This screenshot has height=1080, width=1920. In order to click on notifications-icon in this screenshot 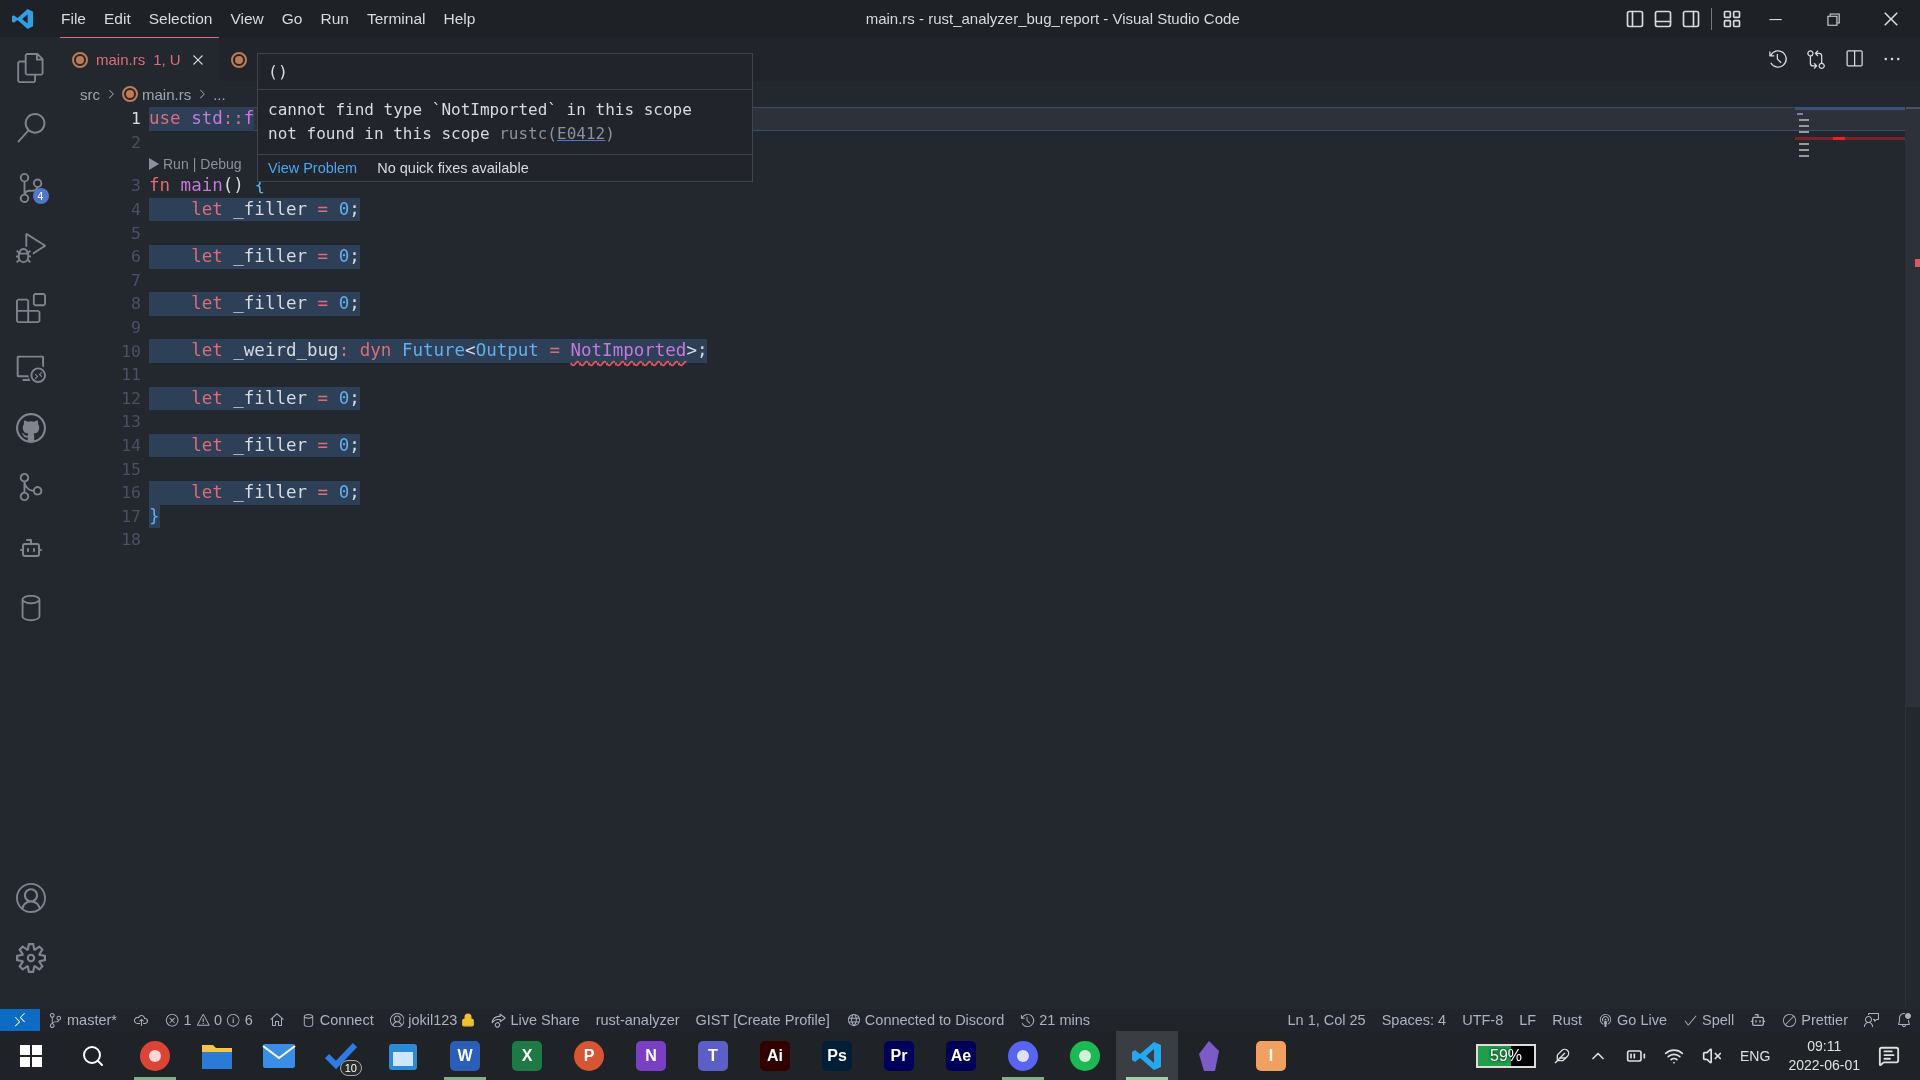, I will do `click(1889, 1055)`.